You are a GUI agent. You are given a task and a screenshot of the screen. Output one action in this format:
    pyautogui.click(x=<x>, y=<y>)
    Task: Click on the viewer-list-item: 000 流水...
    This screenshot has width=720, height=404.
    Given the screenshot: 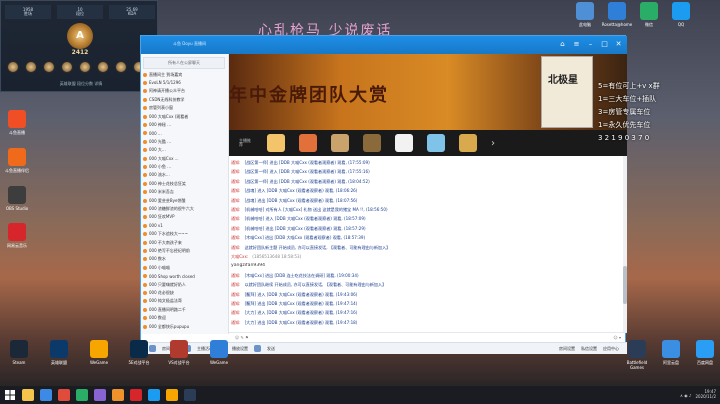 What is the action you would take?
    pyautogui.click(x=184, y=175)
    